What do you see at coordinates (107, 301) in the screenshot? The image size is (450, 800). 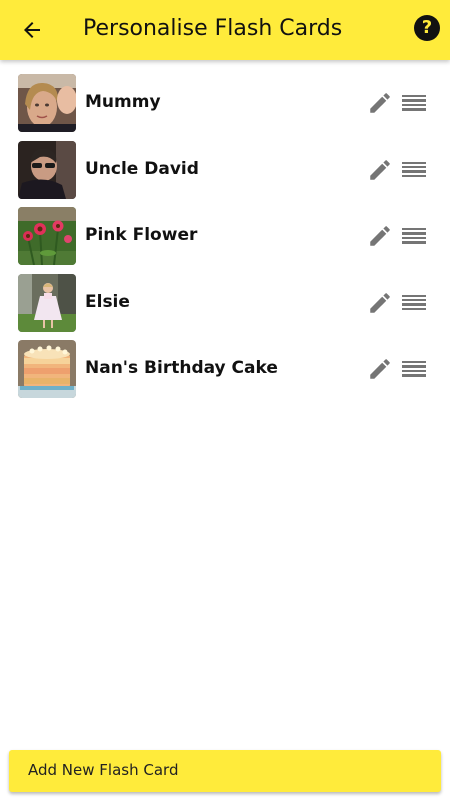 I see `card-label: Elsie` at bounding box center [107, 301].